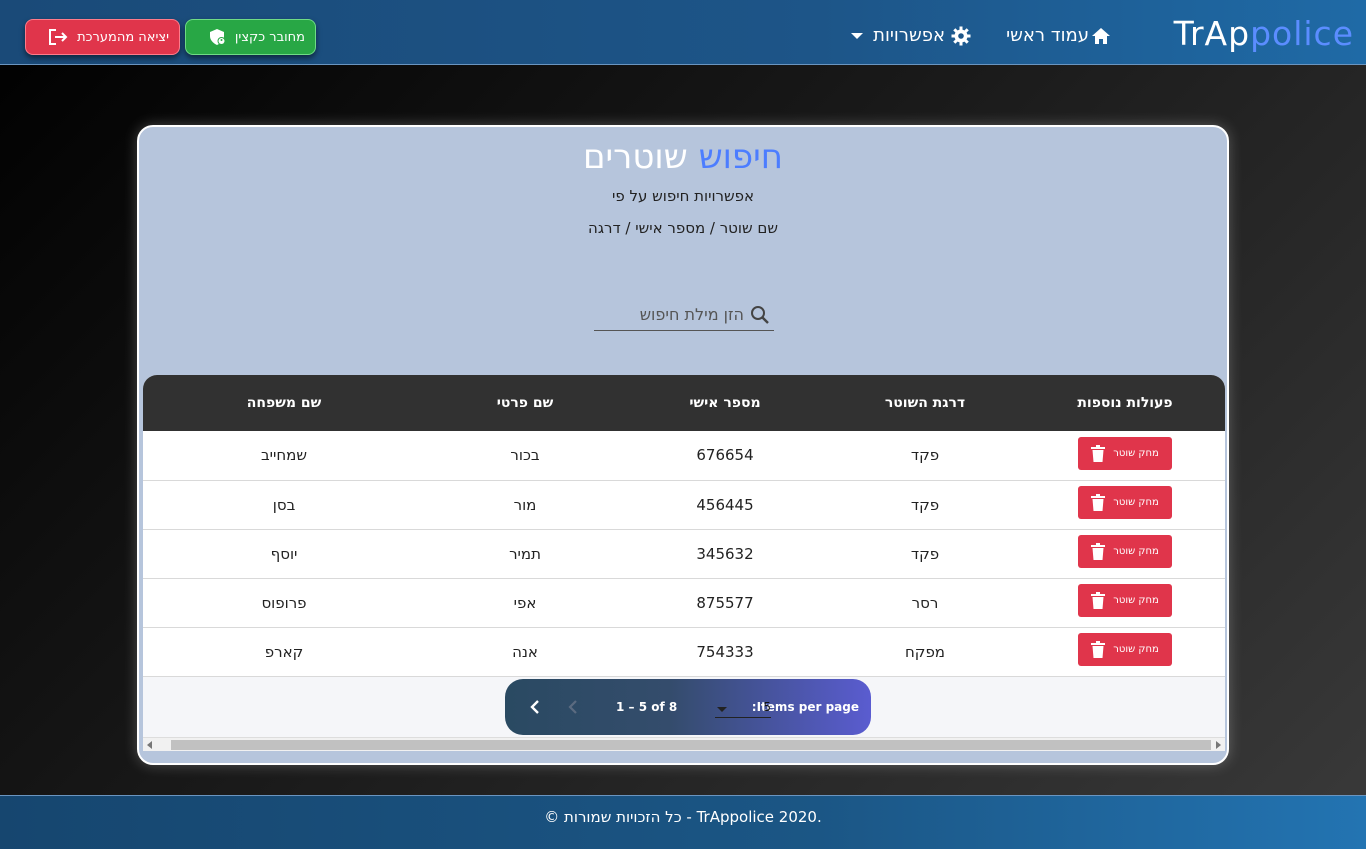  What do you see at coordinates (149, 745) in the screenshot?
I see `scroll-left-arrow-icon` at bounding box center [149, 745].